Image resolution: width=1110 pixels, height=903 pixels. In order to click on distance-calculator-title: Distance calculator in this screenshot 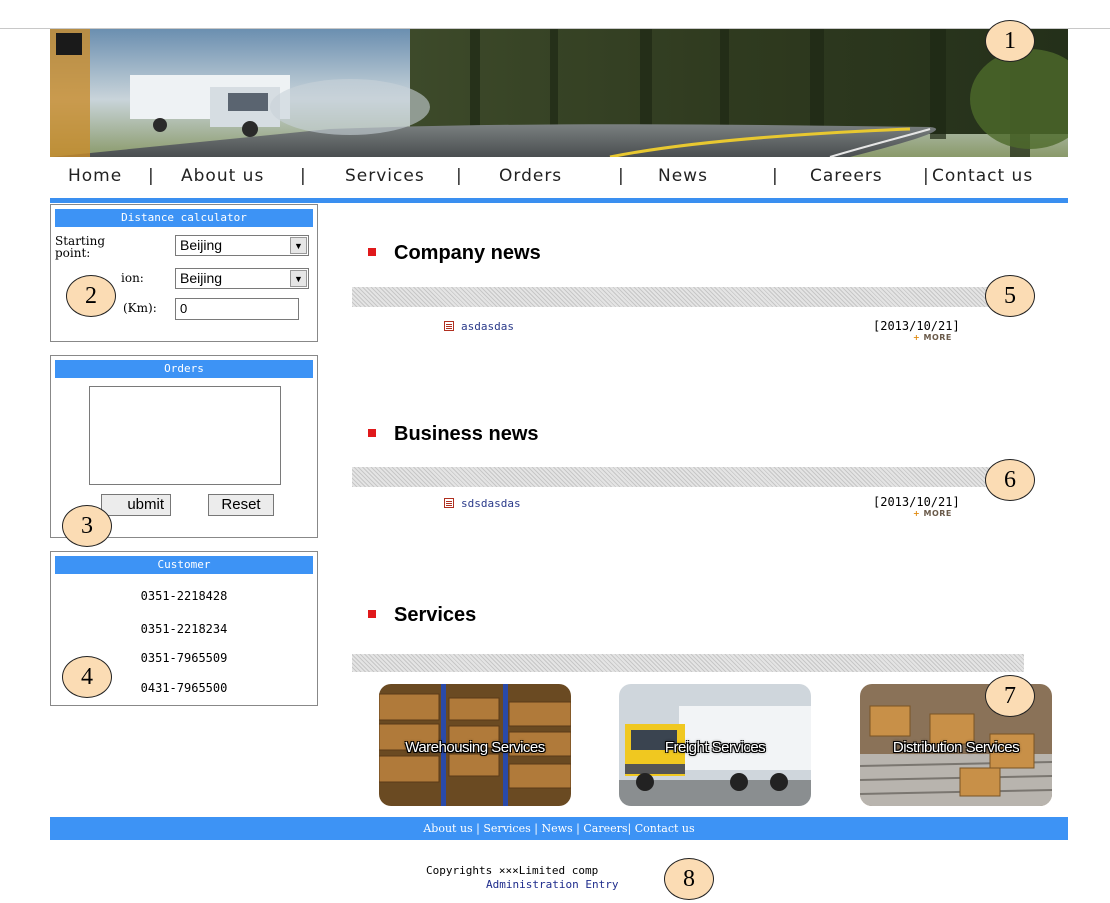, I will do `click(184, 218)`.